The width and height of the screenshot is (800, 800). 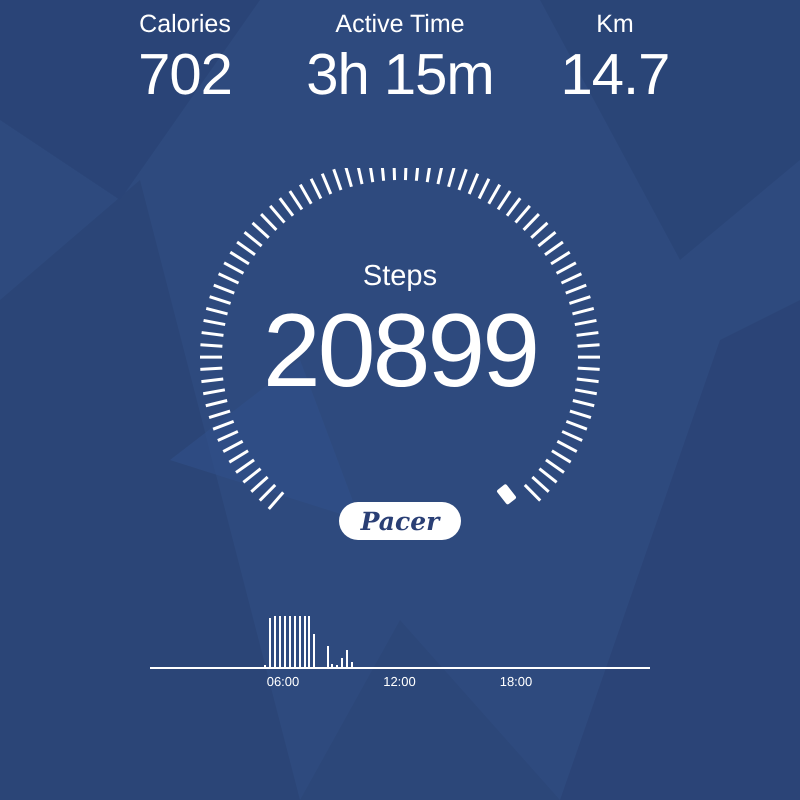 I want to click on steps-label: Steps, so click(x=400, y=276).